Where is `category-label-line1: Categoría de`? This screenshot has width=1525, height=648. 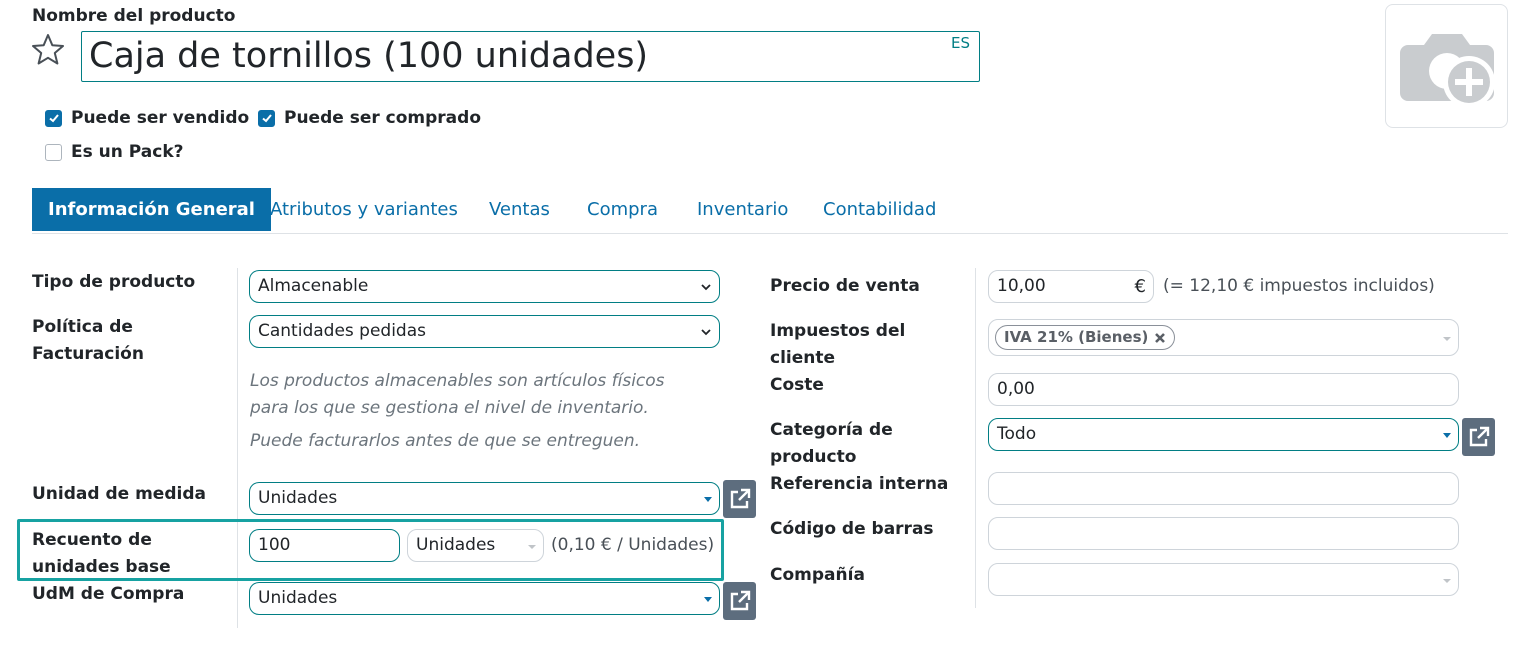 category-label-line1: Categoría de is located at coordinates (831, 430).